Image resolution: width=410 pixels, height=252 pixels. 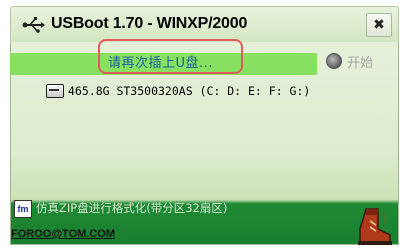 What do you see at coordinates (33, 25) in the screenshot?
I see `usb-plug-icon` at bounding box center [33, 25].